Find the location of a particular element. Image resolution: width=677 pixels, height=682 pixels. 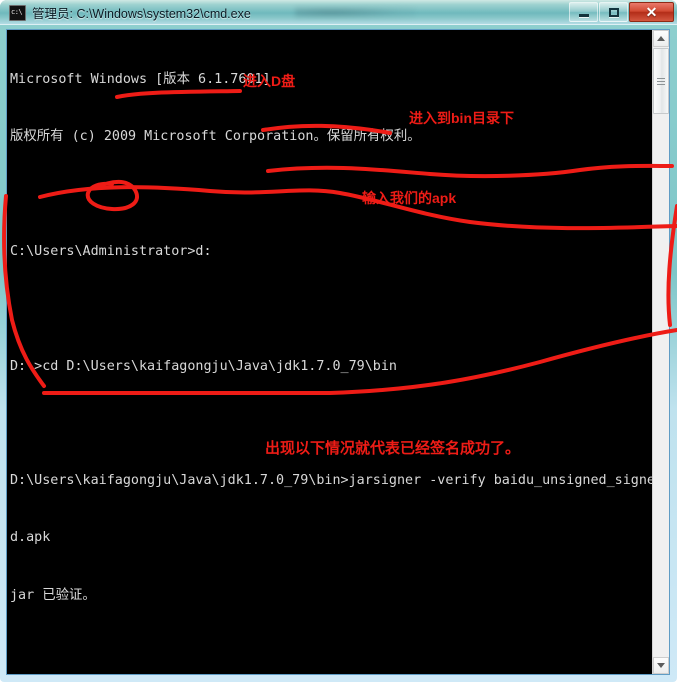

window-title: 管理员: C:\Windows\system32\cmd.exe is located at coordinates (141, 14).